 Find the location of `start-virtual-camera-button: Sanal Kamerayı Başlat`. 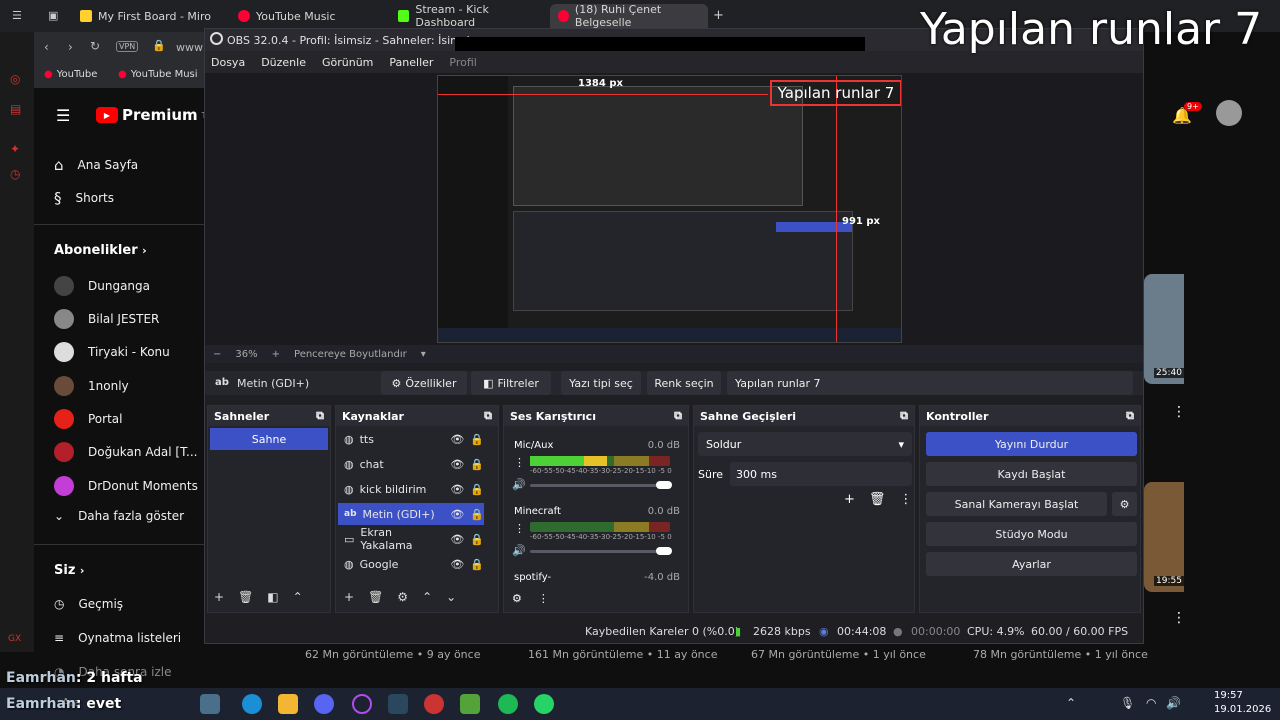

start-virtual-camera-button: Sanal Kamerayı Başlat is located at coordinates (1016, 504).